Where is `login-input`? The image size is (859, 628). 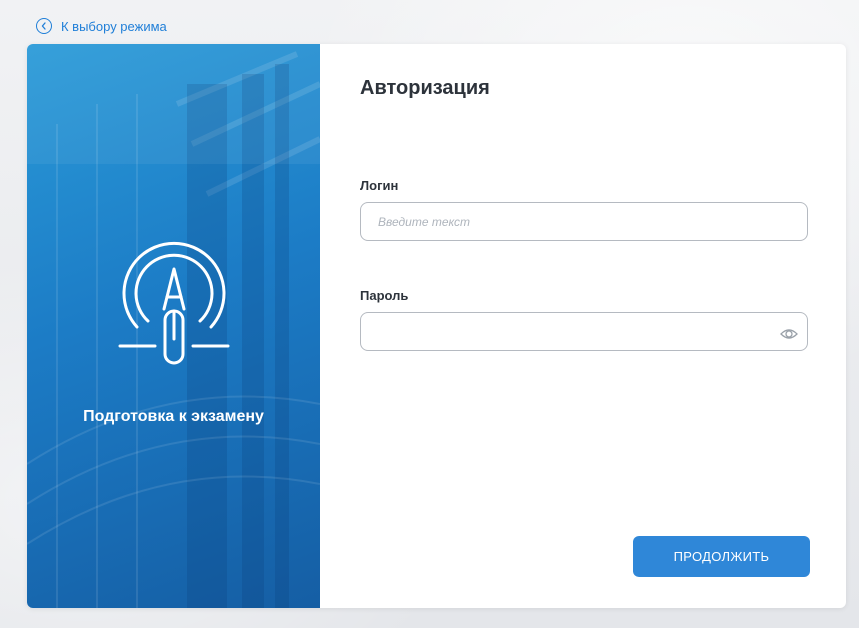 login-input is located at coordinates (584, 221).